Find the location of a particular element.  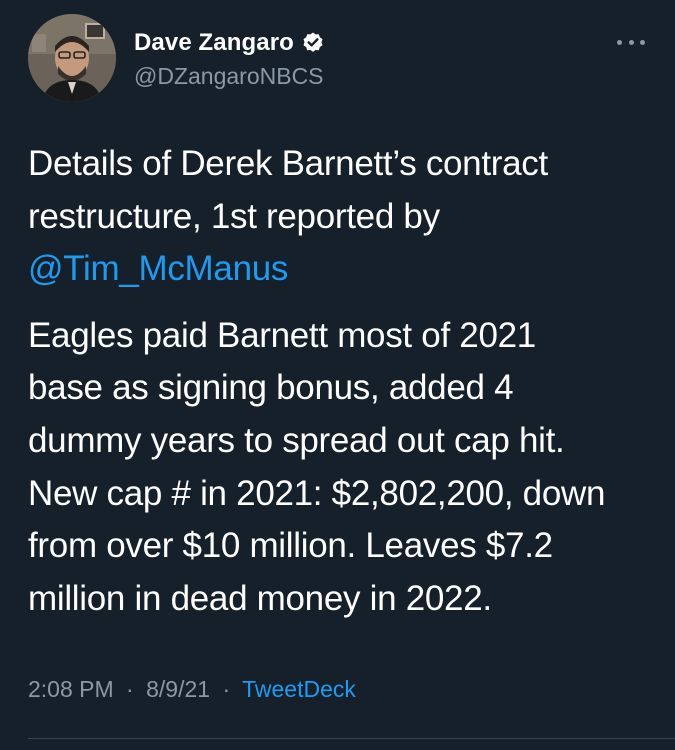

tweet-line: from over $10 million. Leaves $7.2 is located at coordinates (290, 546).